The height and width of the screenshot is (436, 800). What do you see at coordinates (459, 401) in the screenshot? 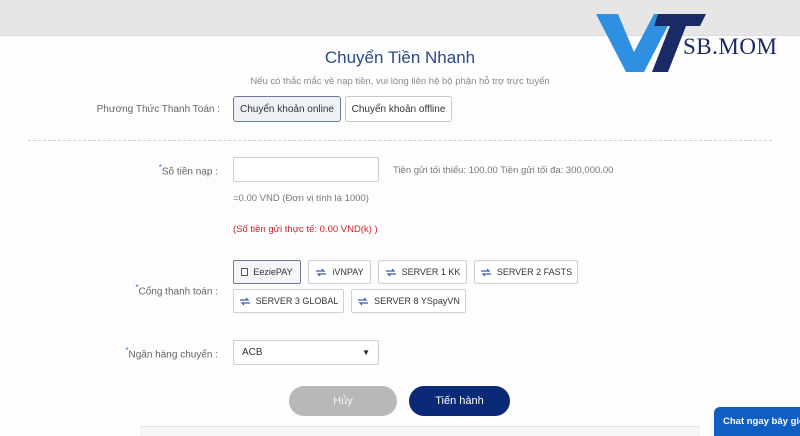
I see `submit-button: Tiến hành` at bounding box center [459, 401].